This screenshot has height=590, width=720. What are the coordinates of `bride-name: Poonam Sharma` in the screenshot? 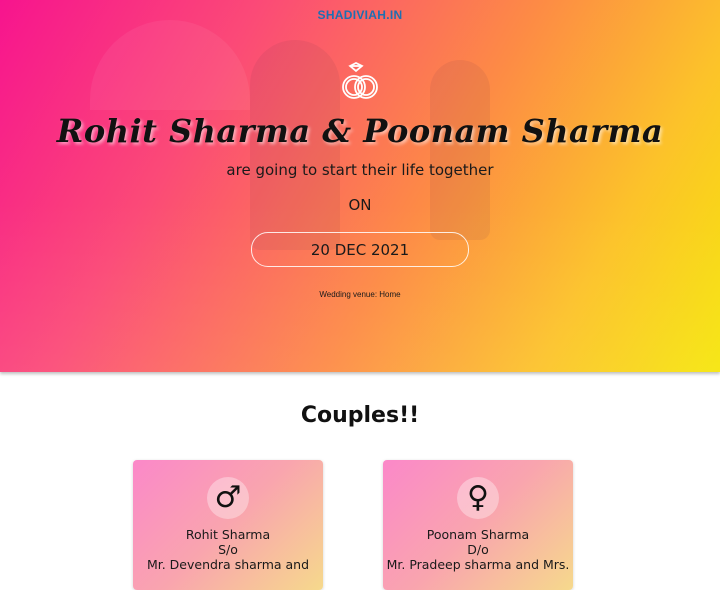 It's located at (478, 534).